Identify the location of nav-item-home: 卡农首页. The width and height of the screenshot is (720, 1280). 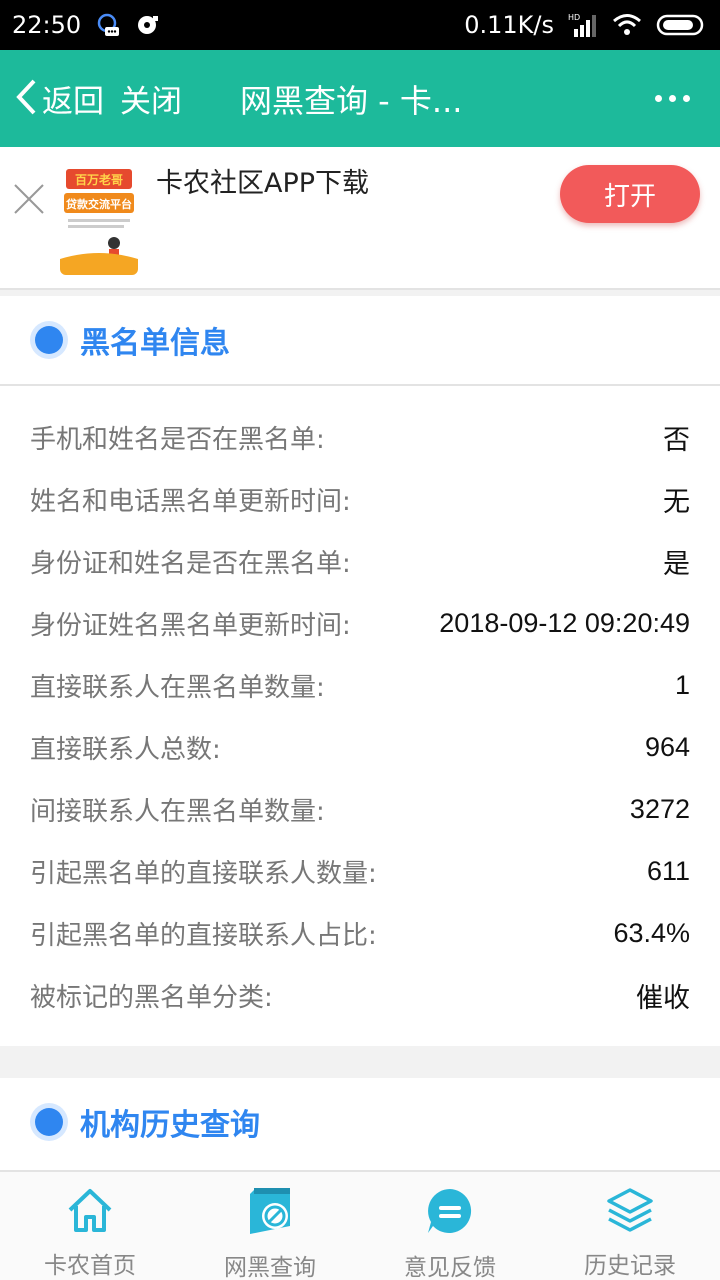
(90, 1226).